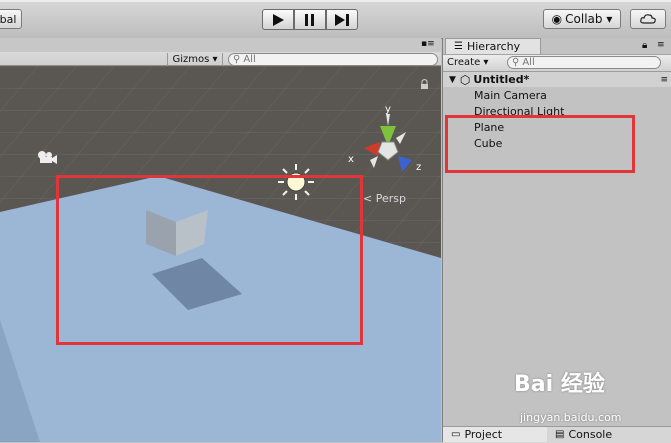 Image resolution: width=671 pixels, height=443 pixels. Describe the element at coordinates (664, 80) in the screenshot. I see `scene-menu-icon: ≡` at that location.